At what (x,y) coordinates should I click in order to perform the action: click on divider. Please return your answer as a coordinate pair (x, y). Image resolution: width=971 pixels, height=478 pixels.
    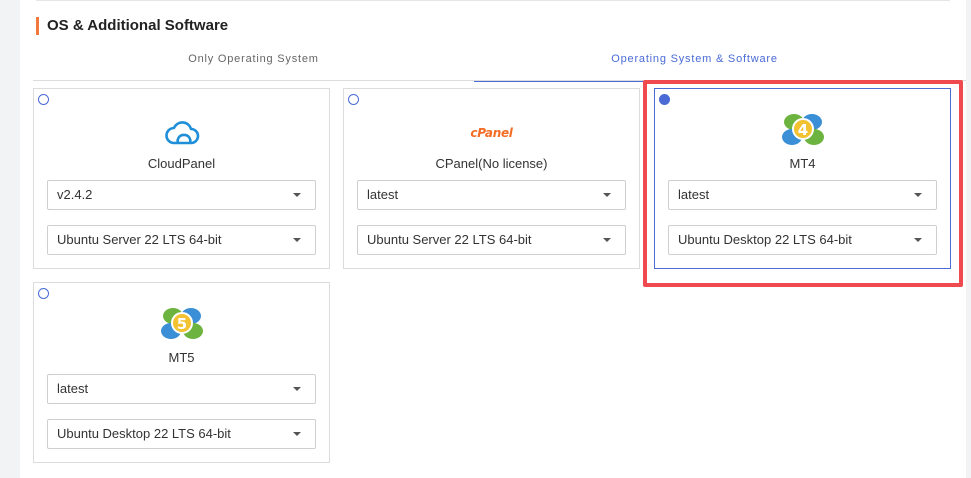
    Looking at the image, I should click on (493, 0).